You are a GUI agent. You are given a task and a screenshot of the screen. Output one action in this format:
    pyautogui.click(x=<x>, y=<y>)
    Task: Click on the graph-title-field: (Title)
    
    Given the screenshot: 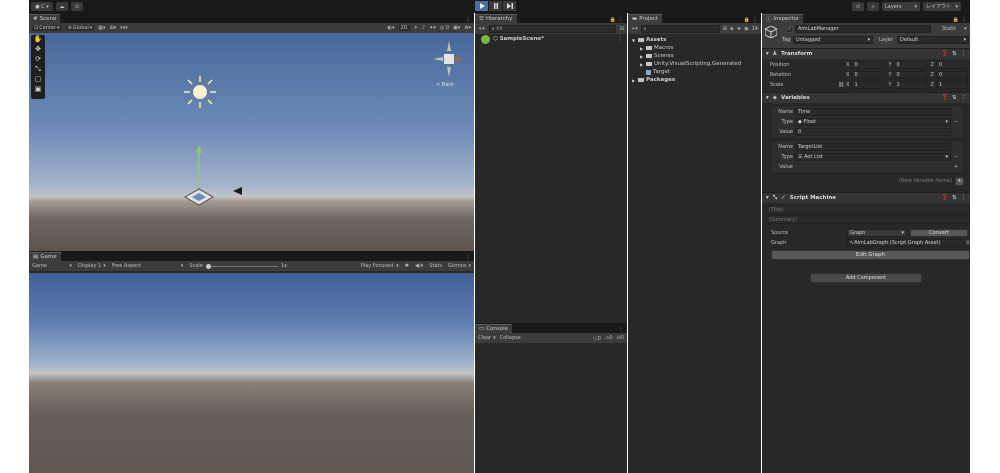 What is the action you would take?
    pyautogui.click(x=868, y=209)
    